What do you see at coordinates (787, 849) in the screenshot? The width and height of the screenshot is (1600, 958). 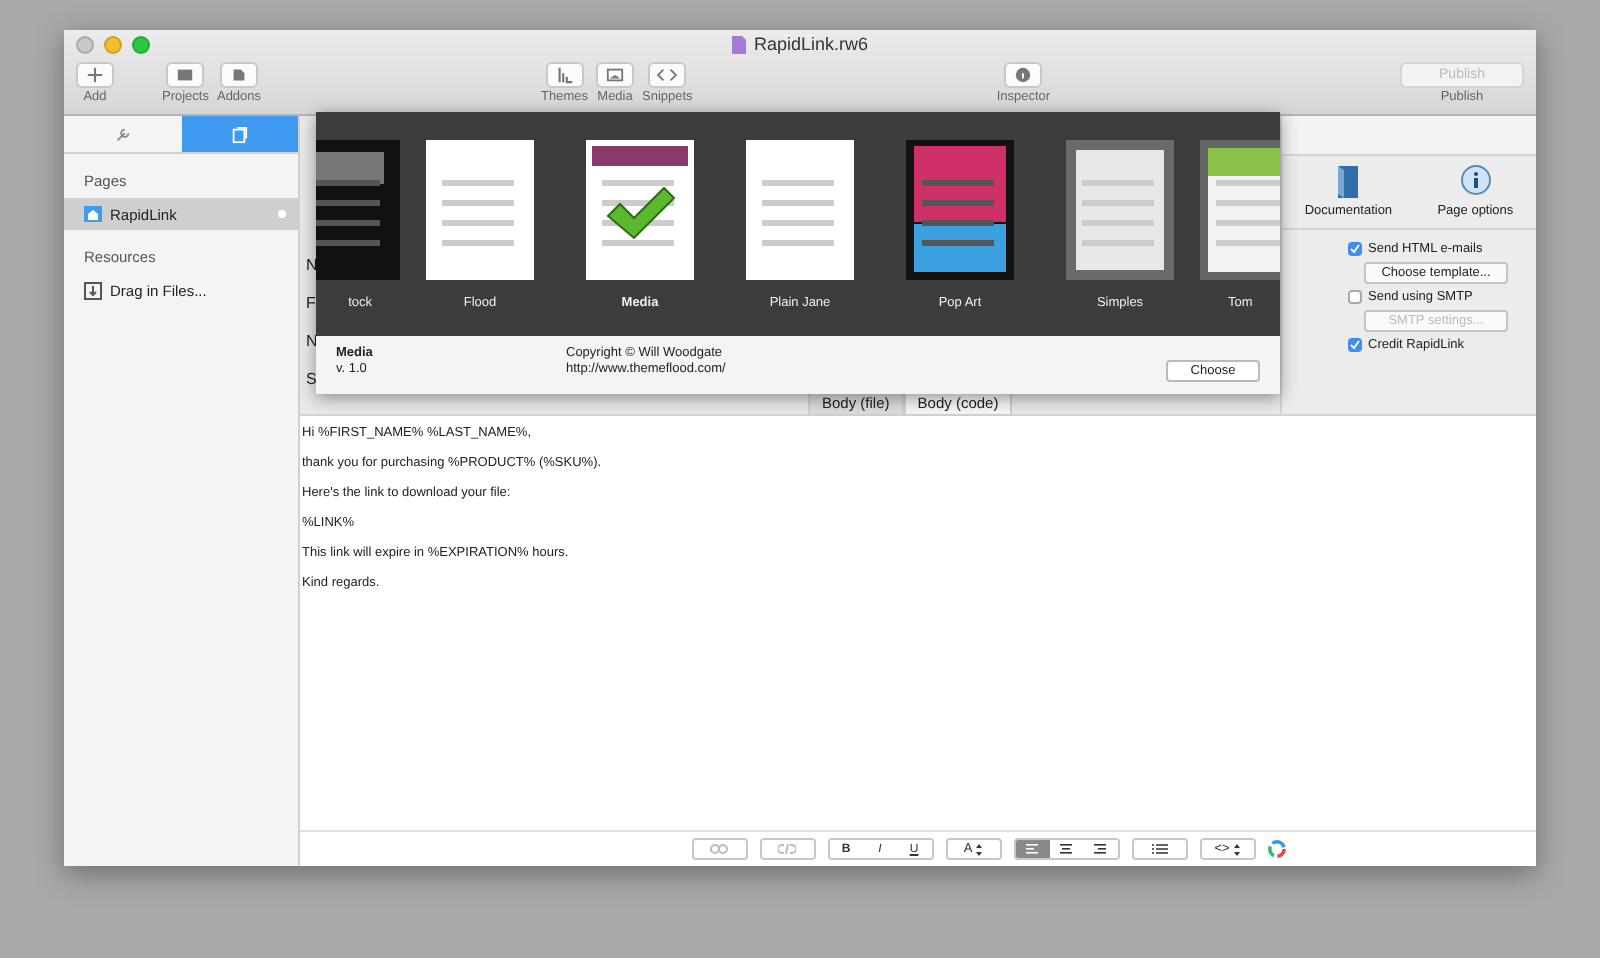 I see `unlink-icon` at bounding box center [787, 849].